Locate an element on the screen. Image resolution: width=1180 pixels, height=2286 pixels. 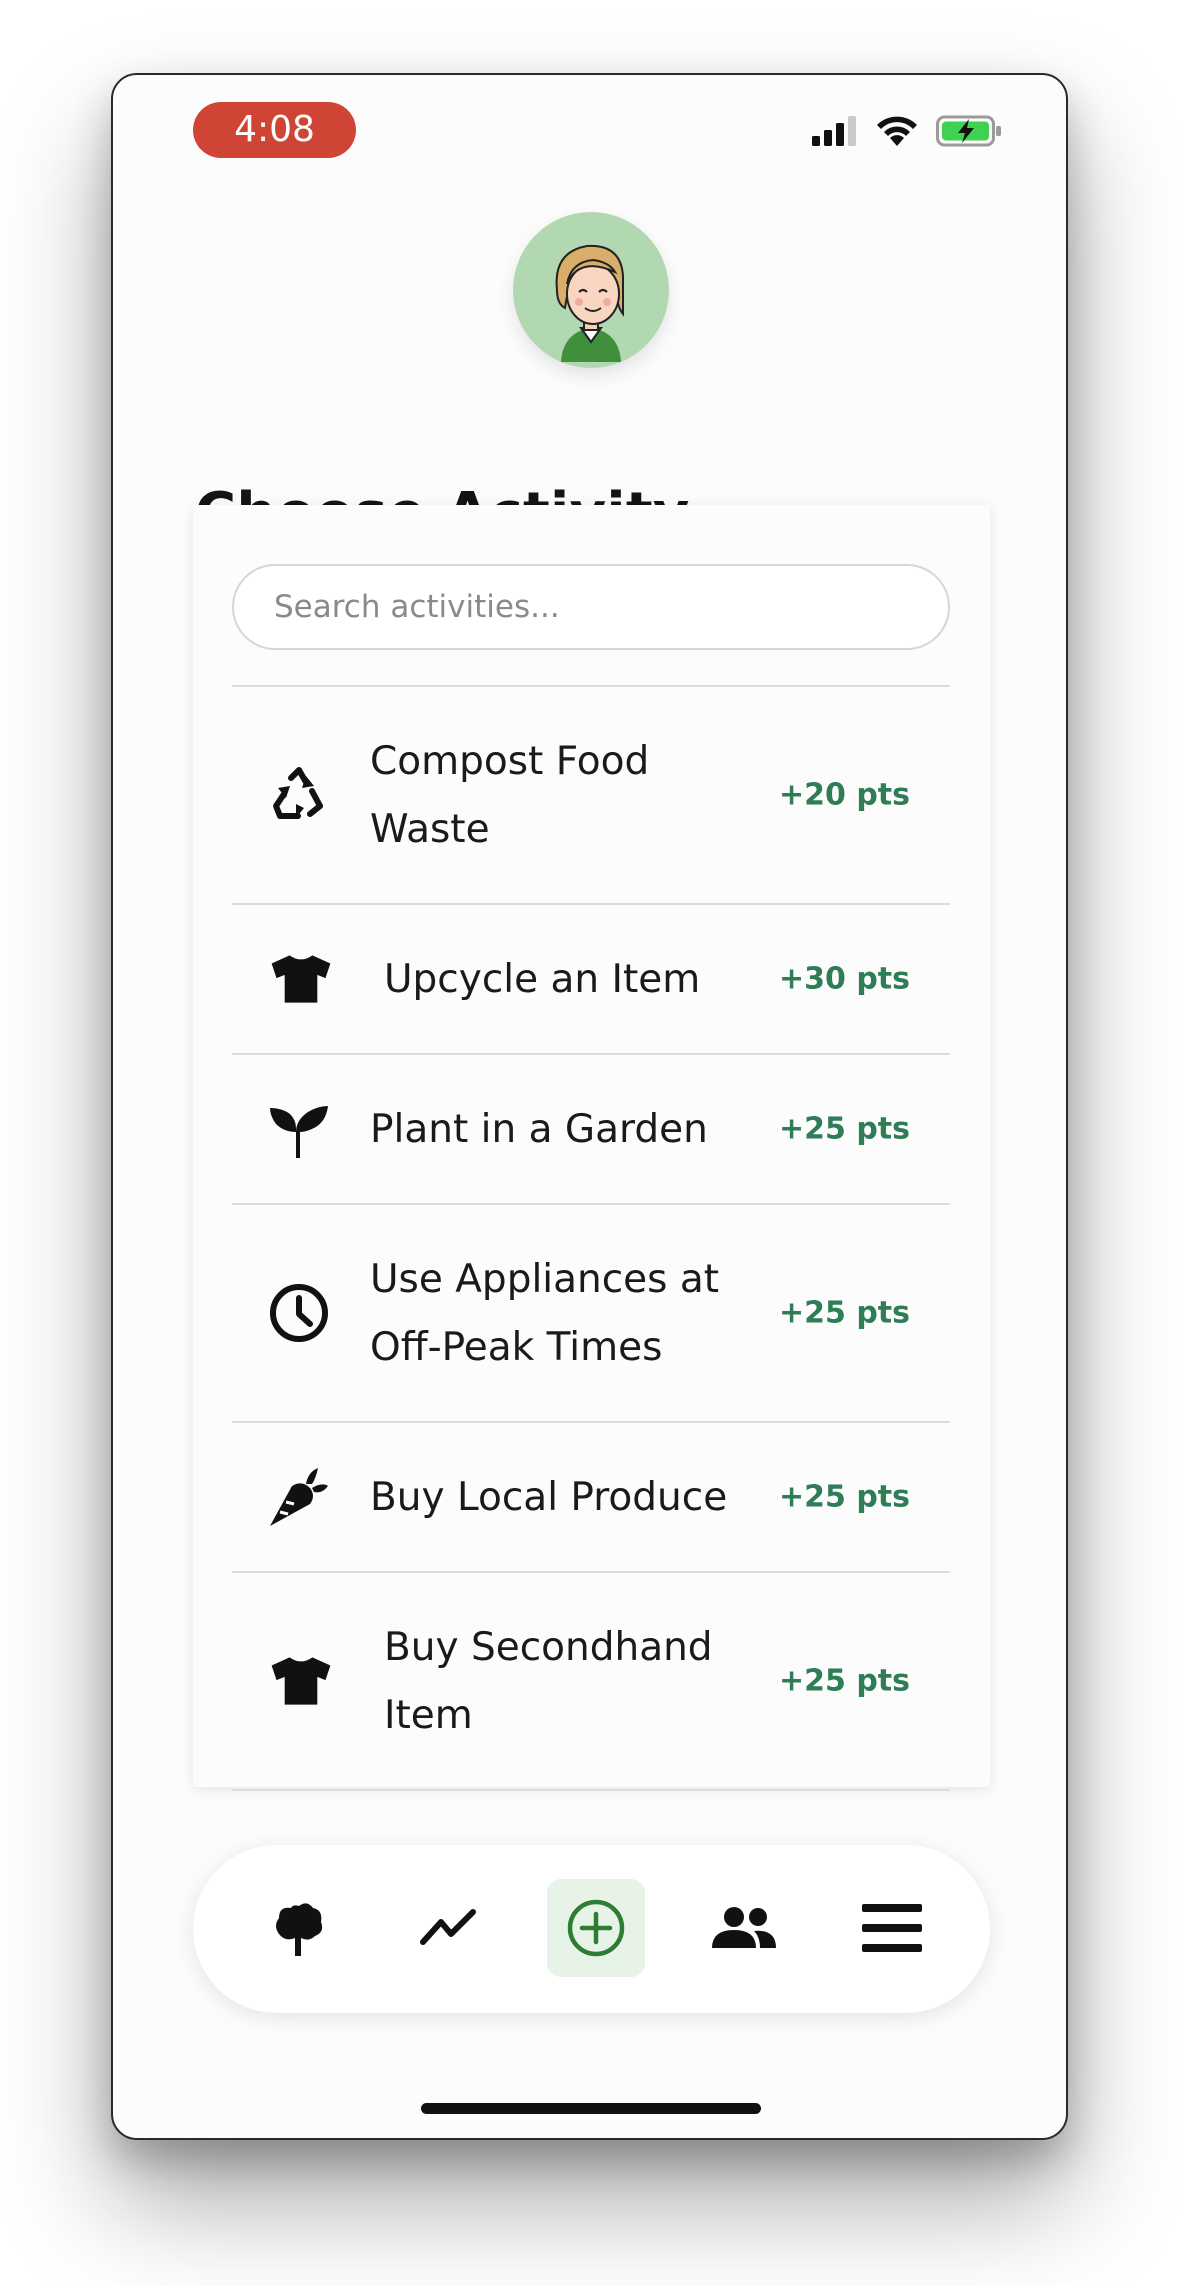
list-item: Compost Food Waste +20 pts is located at coordinates (591, 796).